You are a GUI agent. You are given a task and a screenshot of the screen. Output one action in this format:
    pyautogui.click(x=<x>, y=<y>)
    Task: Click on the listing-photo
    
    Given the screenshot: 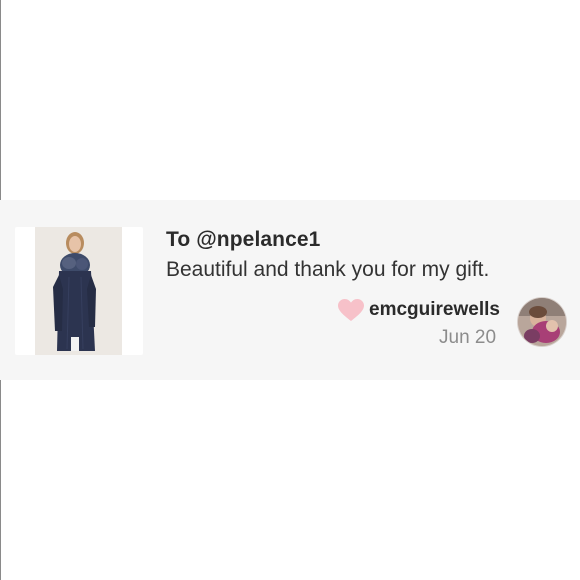 What is the action you would take?
    pyautogui.click(x=78, y=291)
    